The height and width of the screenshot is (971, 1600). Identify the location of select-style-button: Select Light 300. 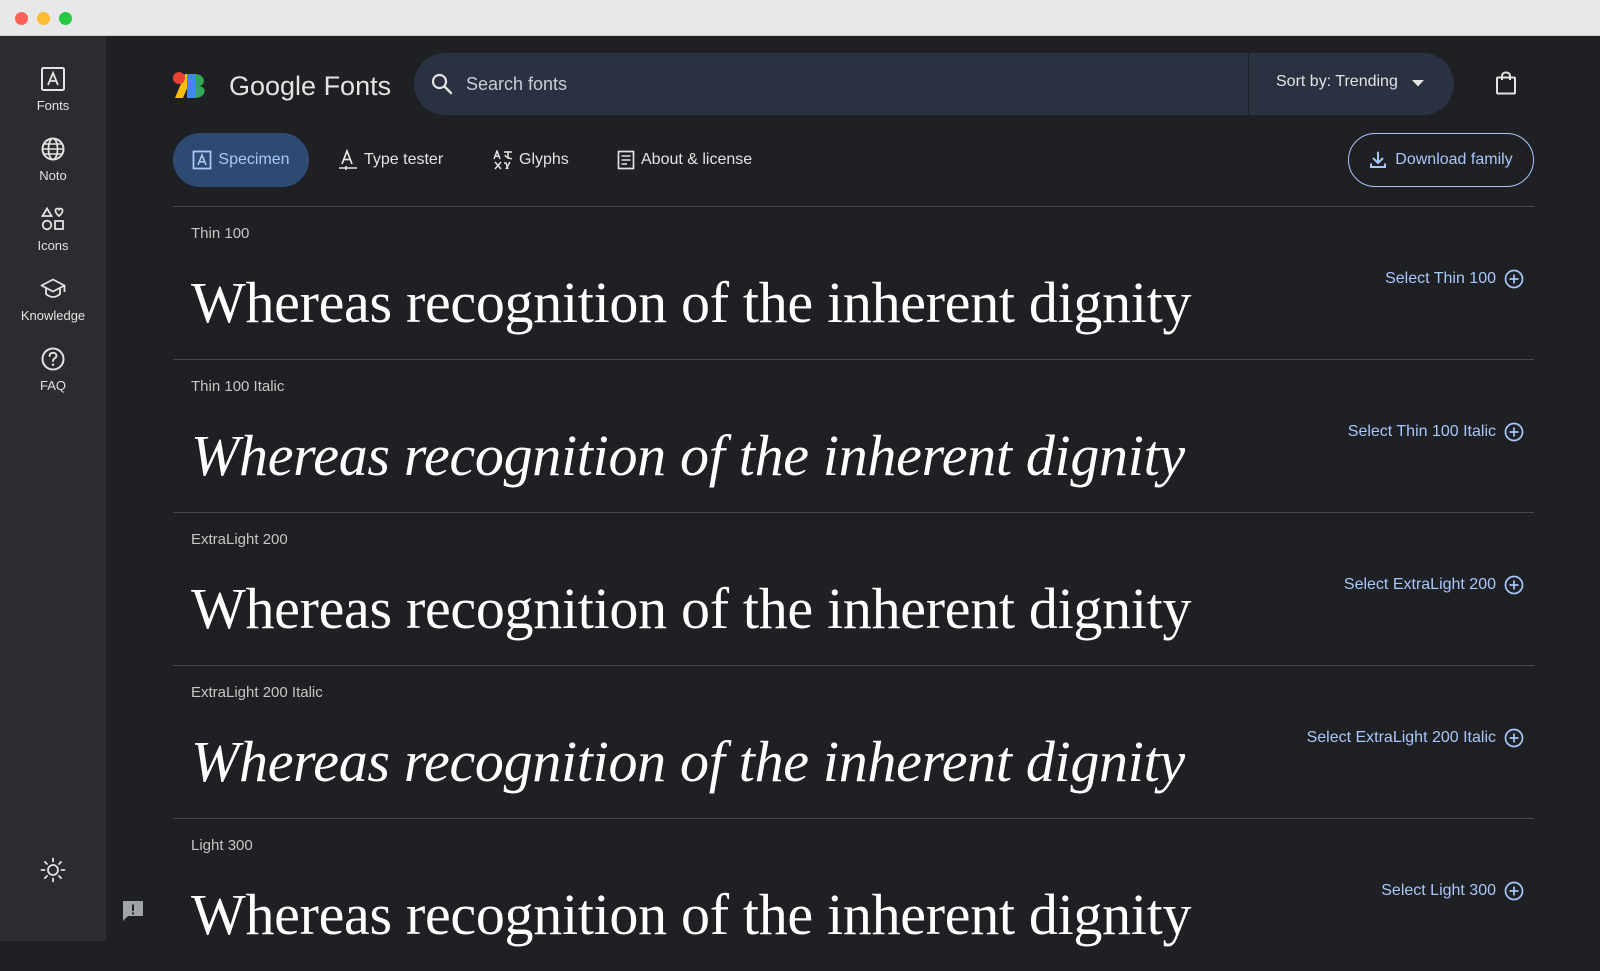
(1452, 891).